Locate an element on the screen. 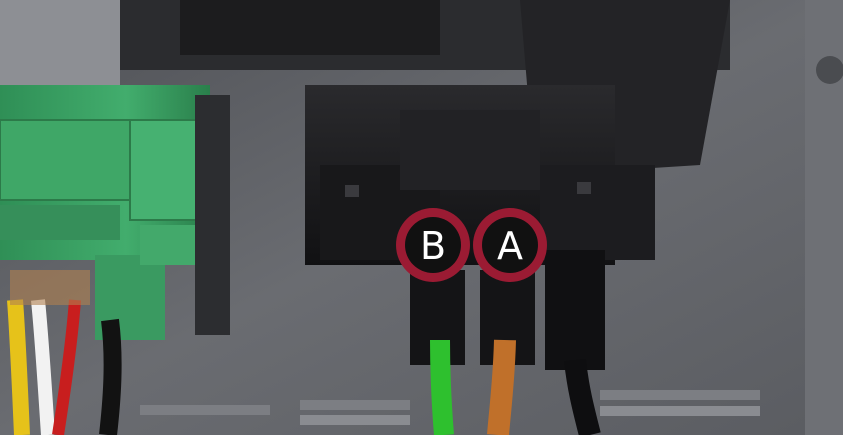 The image size is (843, 435). terminal-top-metal is located at coordinates (60, 42).